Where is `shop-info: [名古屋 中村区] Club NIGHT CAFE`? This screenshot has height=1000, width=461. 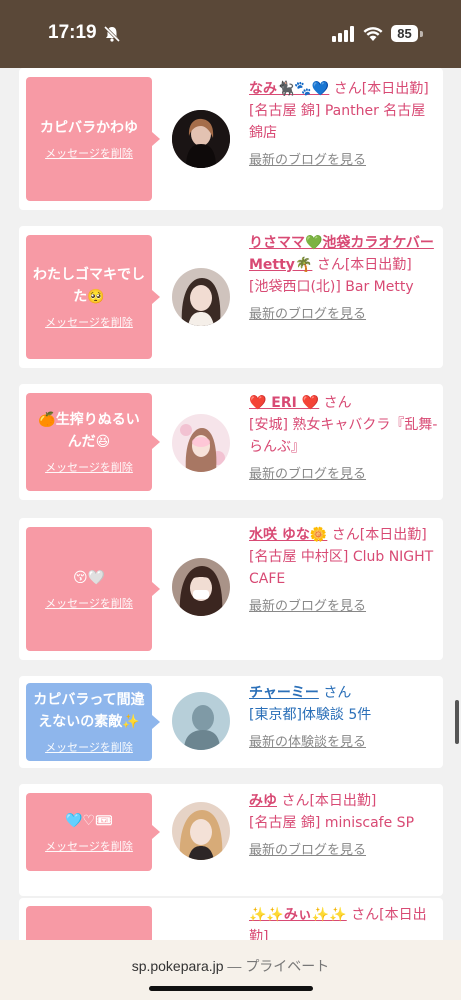 shop-info: [名古屋 中村区] Club NIGHT CAFE is located at coordinates (341, 568).